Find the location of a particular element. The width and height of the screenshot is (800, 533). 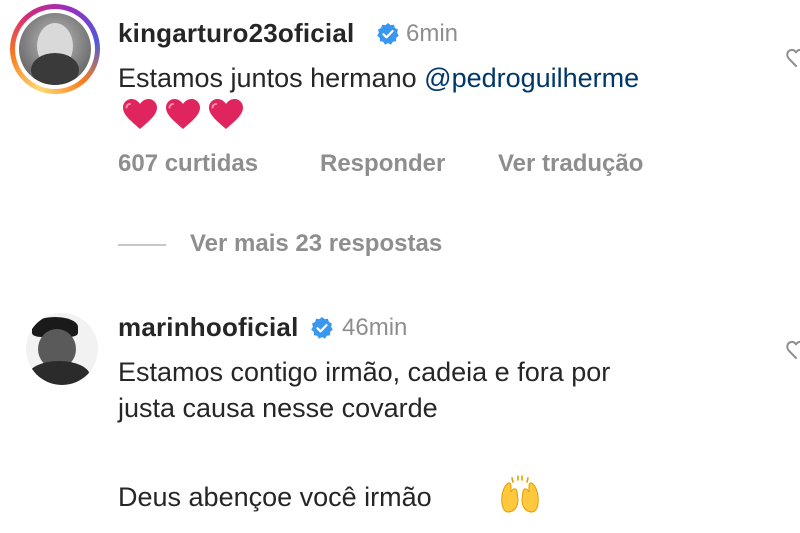

comment-text-line-1: Estamos contigo irmão, cadeia e fora por is located at coordinates (364, 372).